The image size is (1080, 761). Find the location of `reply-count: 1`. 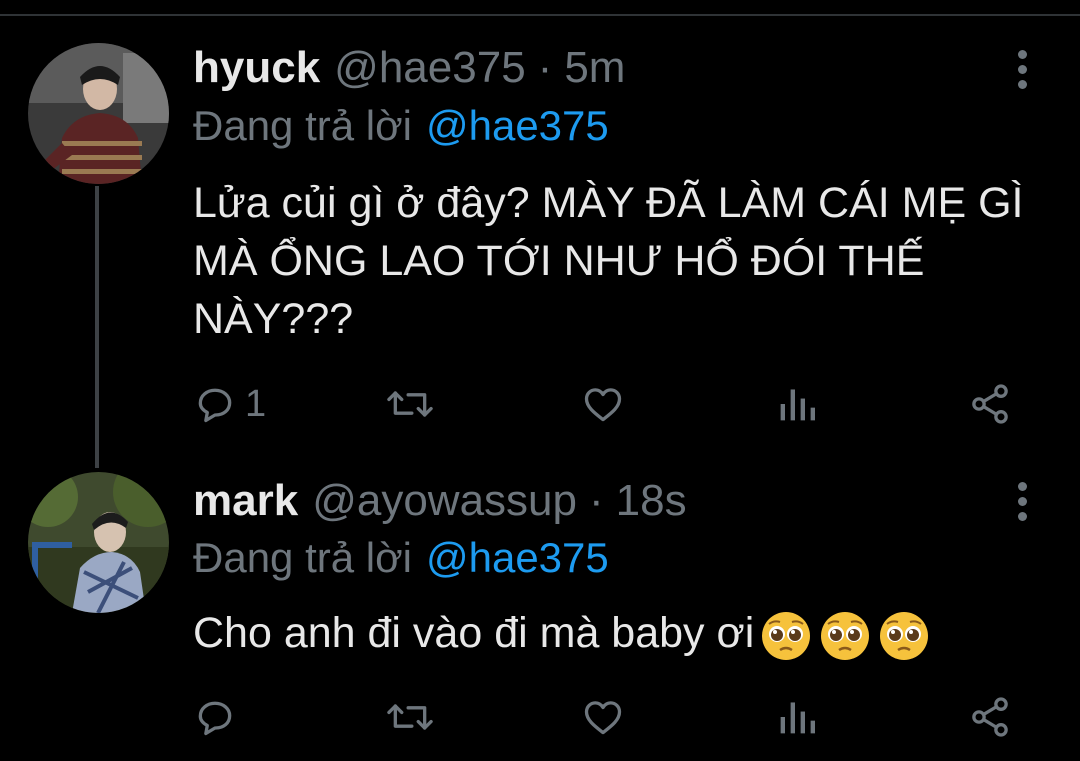

reply-count: 1 is located at coordinates (256, 403).